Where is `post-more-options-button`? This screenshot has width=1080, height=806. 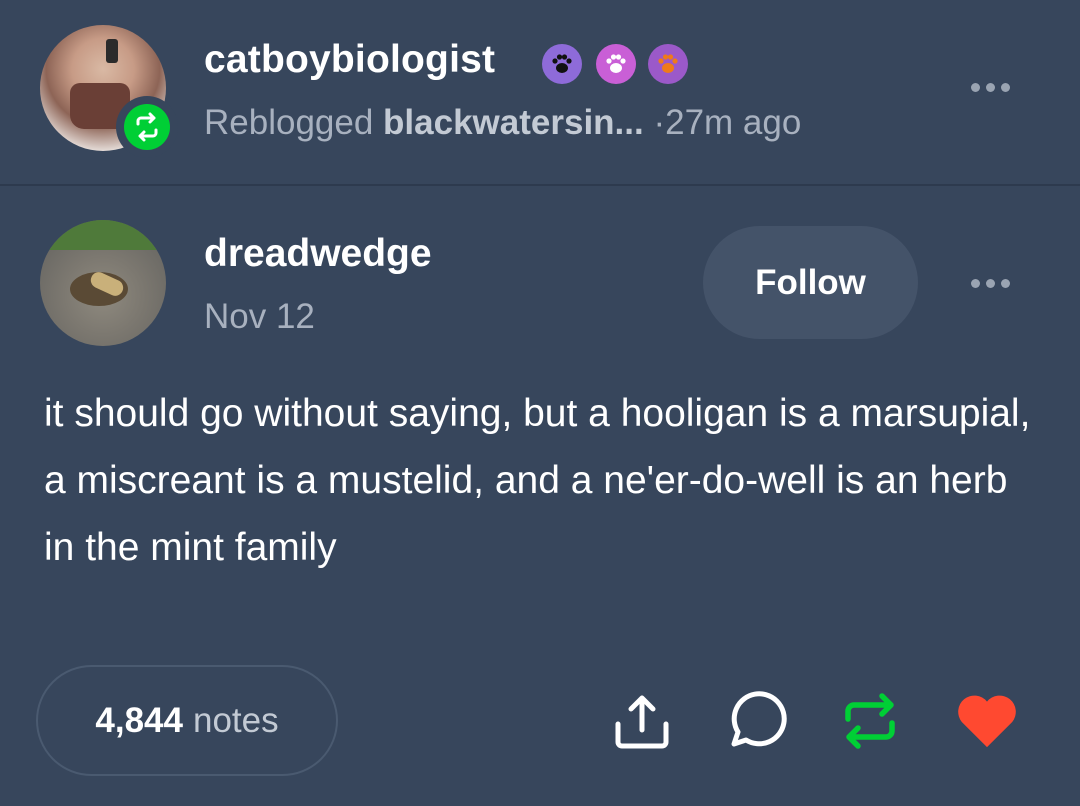
post-more-options-button is located at coordinates (990, 283).